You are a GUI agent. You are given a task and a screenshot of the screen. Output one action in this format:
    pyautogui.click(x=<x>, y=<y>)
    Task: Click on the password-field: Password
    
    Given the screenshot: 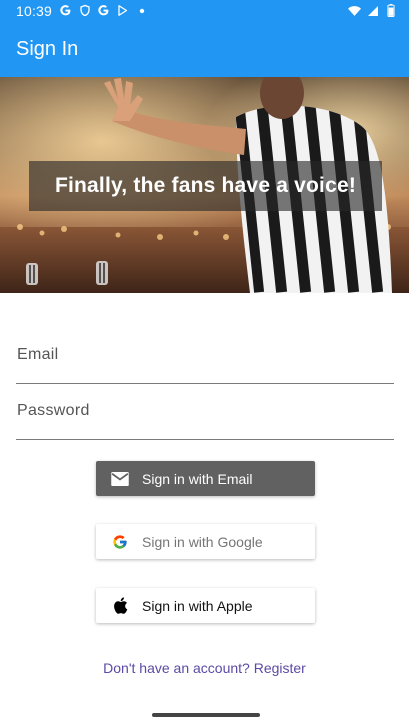 What is the action you would take?
    pyautogui.click(x=205, y=414)
    